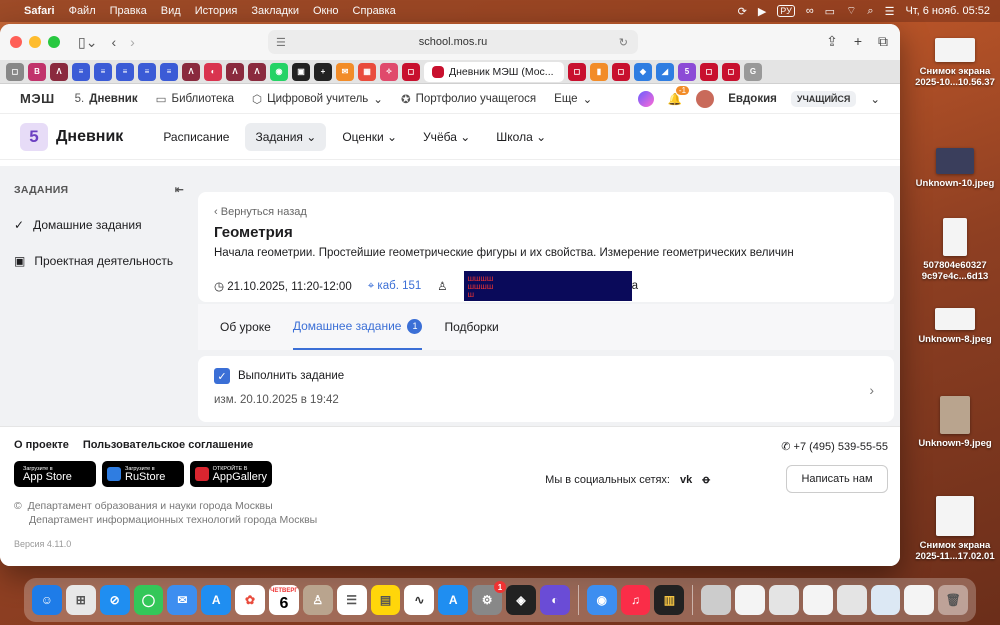 This screenshot has width=1000, height=625. I want to click on menu-clock: Чт, 6 нояб. 05:52, so click(947, 11).